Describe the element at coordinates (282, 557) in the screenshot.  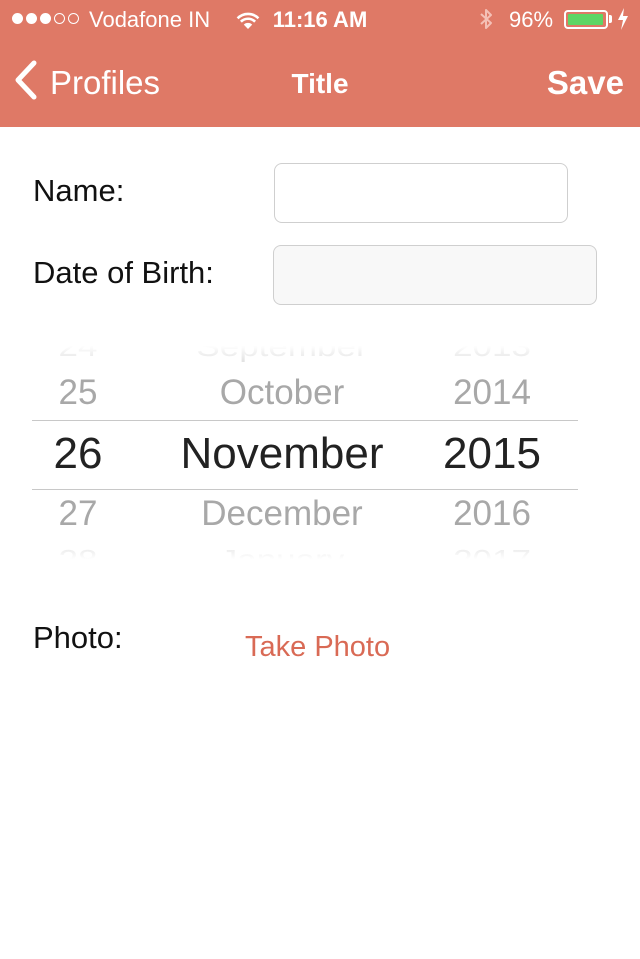
I see `month-item: January` at that location.